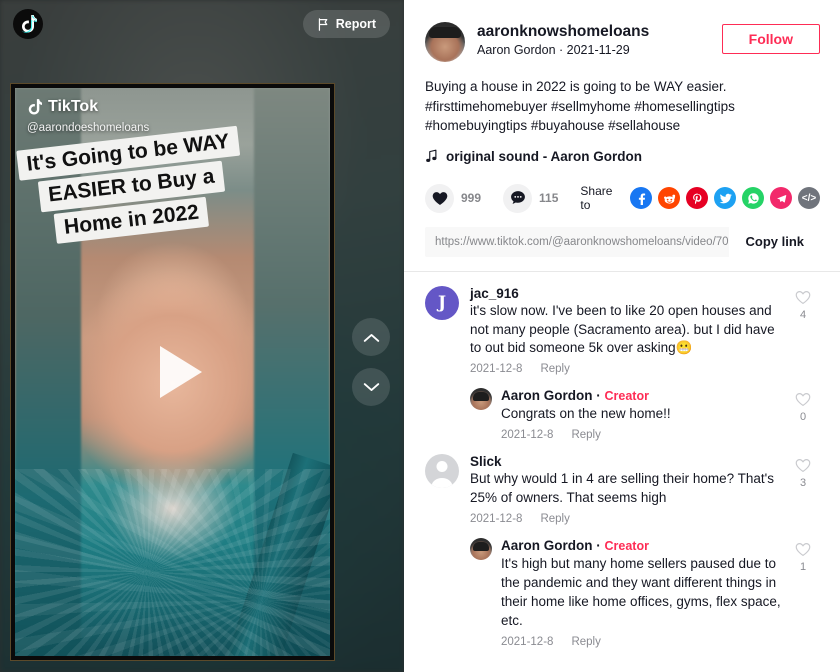  Describe the element at coordinates (355, 24) in the screenshot. I see `report-label: Report` at that location.